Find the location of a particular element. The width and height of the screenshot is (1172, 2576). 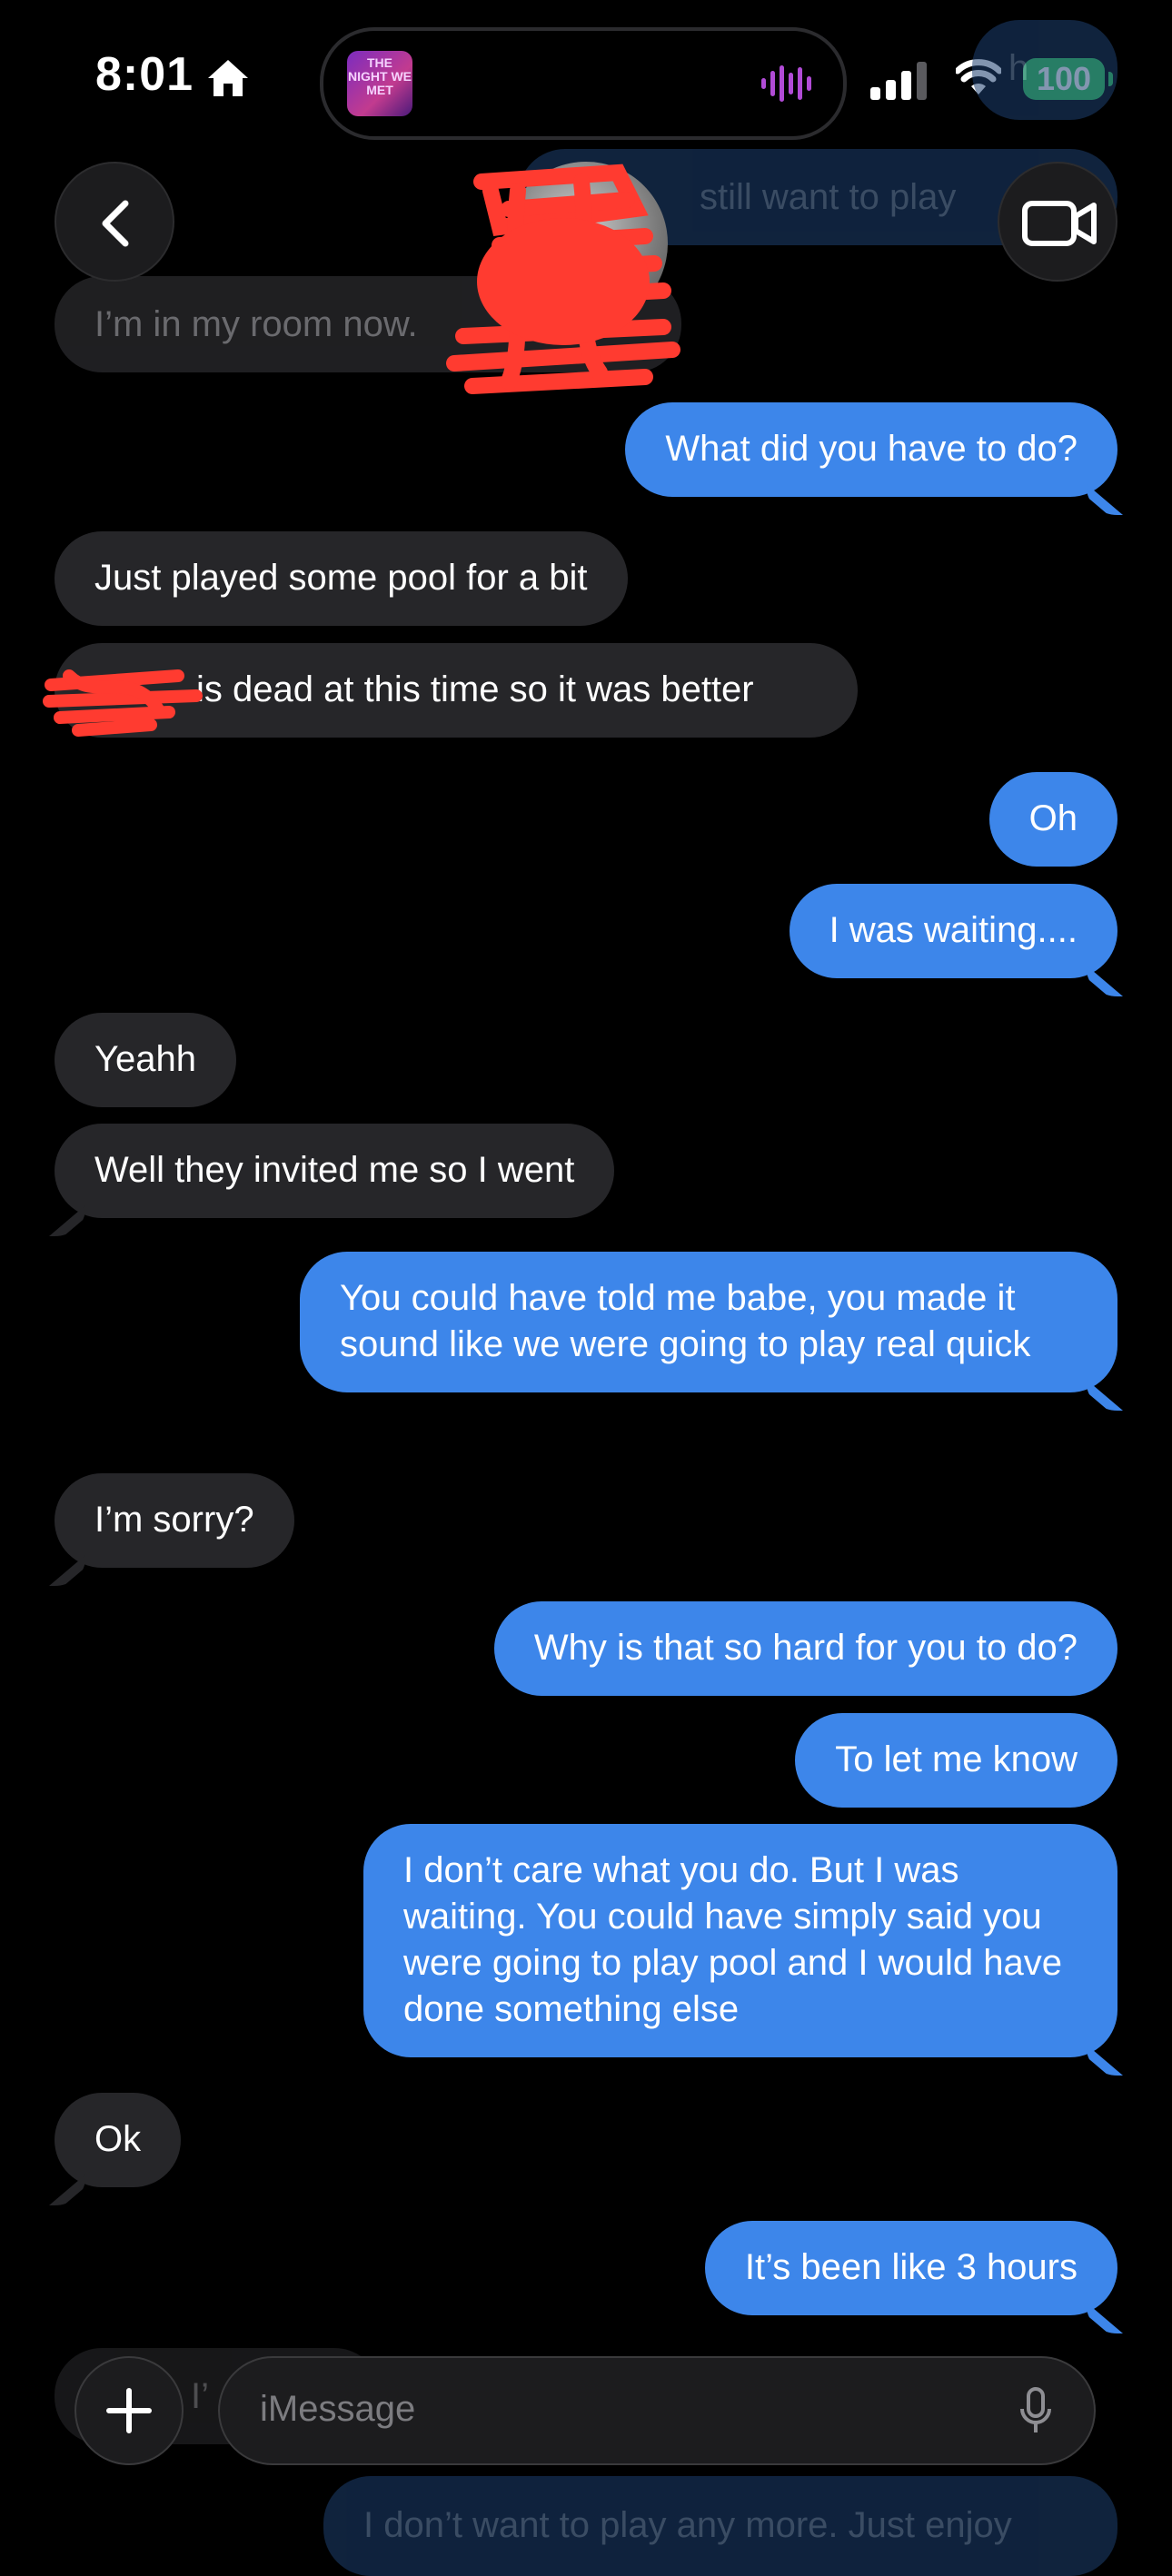

message-outgoing: To let me know is located at coordinates (956, 1760).